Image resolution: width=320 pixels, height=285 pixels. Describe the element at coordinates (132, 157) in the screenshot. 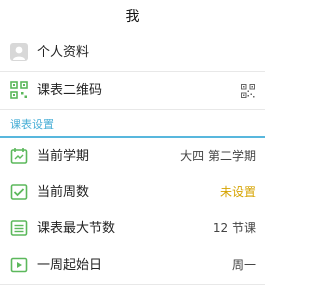

I see `current-semester-row: 当前学期 大四 第二学期` at that location.